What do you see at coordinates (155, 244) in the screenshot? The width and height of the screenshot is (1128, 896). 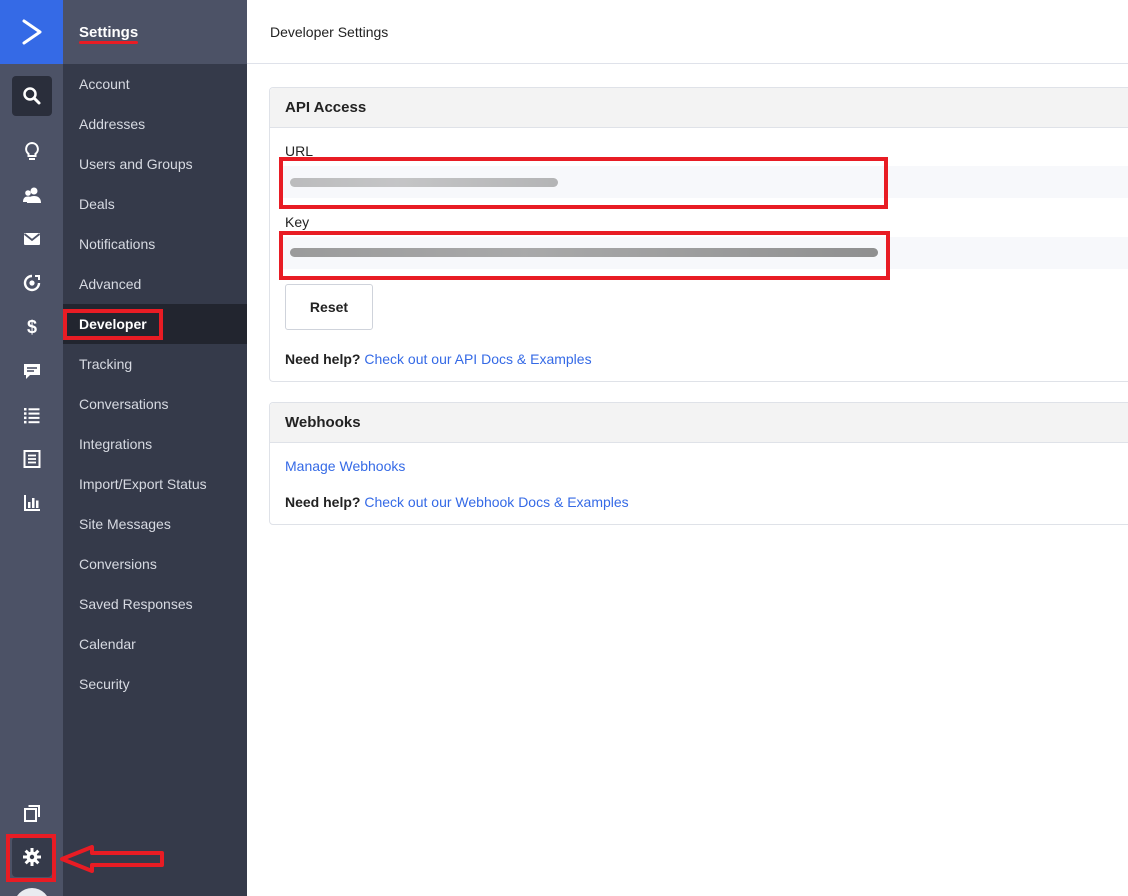 I see `sidebar-item-notifications: Notifications` at bounding box center [155, 244].